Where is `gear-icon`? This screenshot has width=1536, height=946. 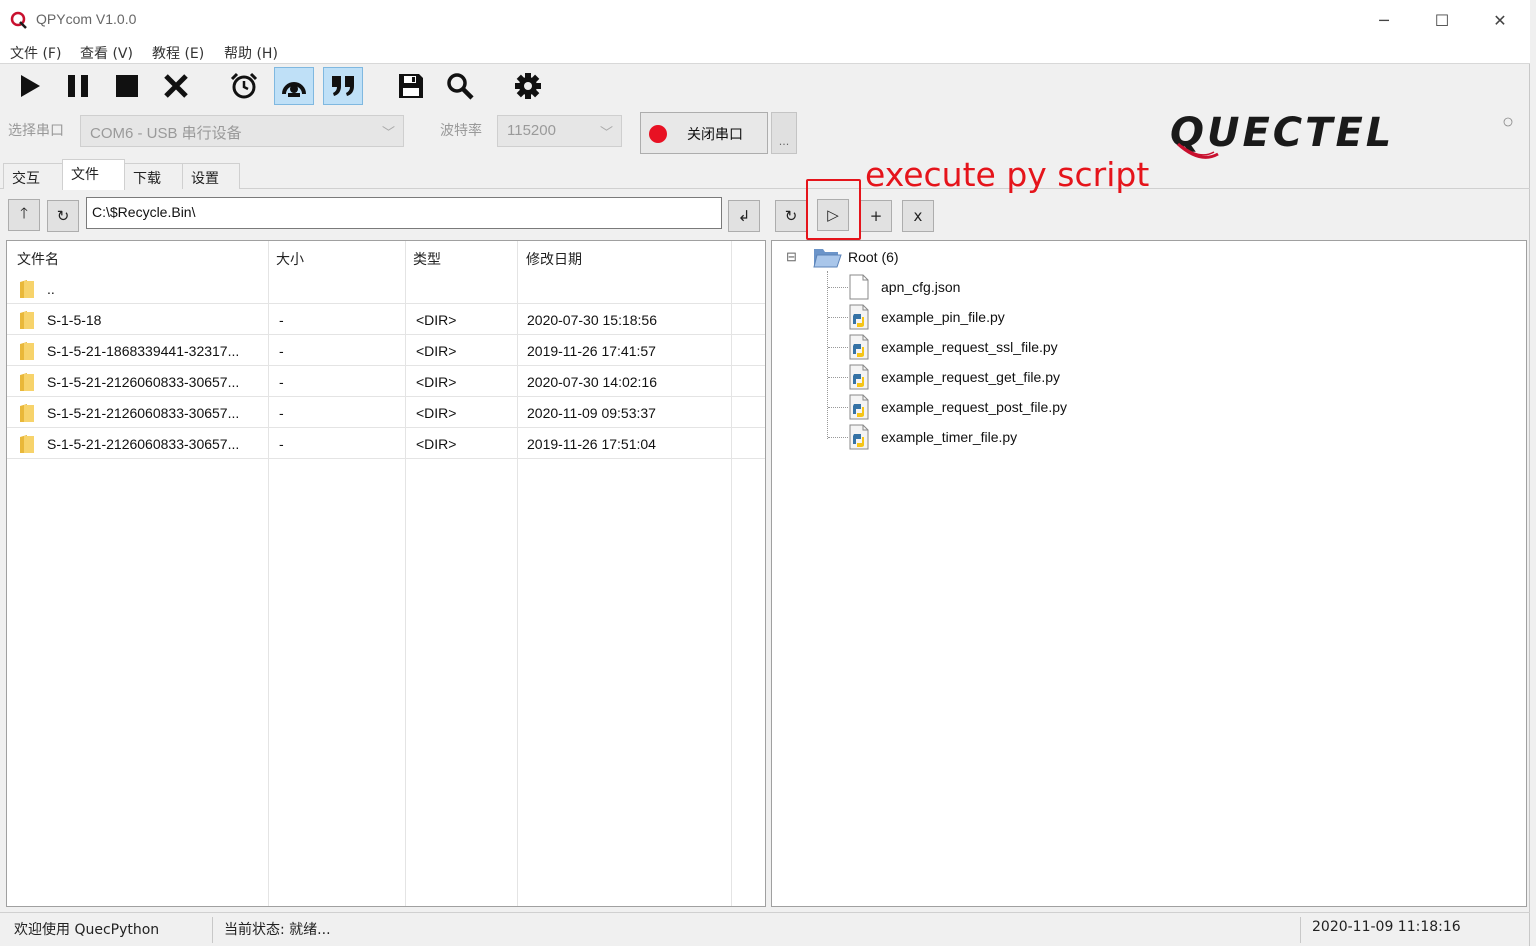
gear-icon is located at coordinates (528, 86).